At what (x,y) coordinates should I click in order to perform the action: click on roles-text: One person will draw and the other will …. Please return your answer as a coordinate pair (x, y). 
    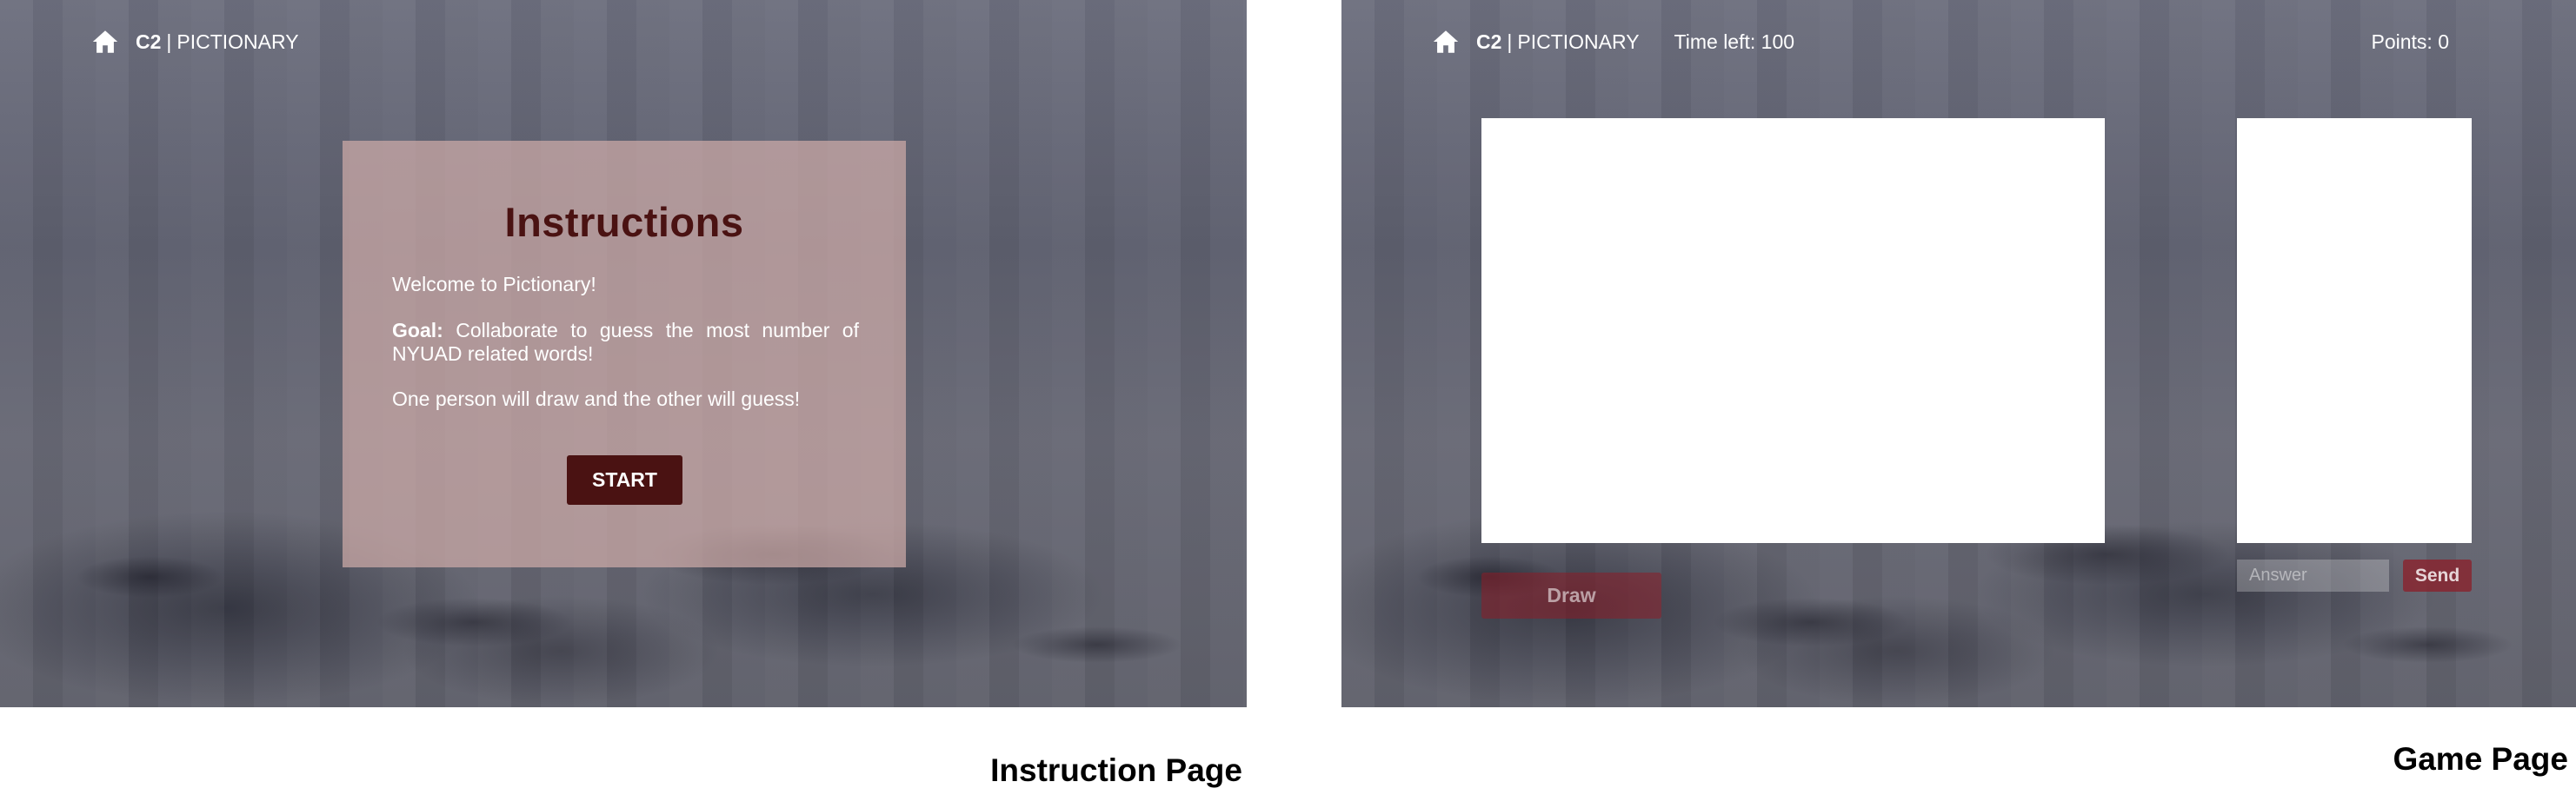
    Looking at the image, I should click on (596, 399).